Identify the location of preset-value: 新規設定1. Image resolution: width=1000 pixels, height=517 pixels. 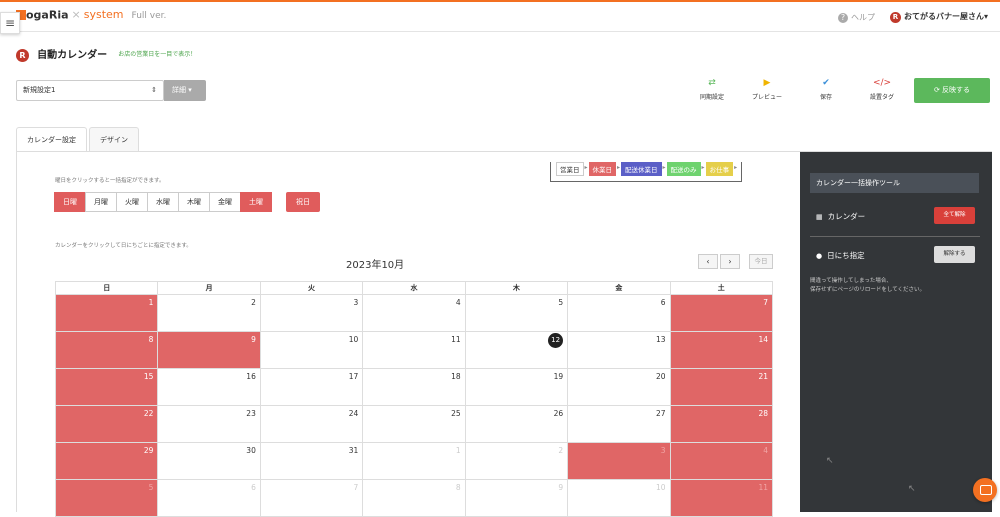
(39, 90).